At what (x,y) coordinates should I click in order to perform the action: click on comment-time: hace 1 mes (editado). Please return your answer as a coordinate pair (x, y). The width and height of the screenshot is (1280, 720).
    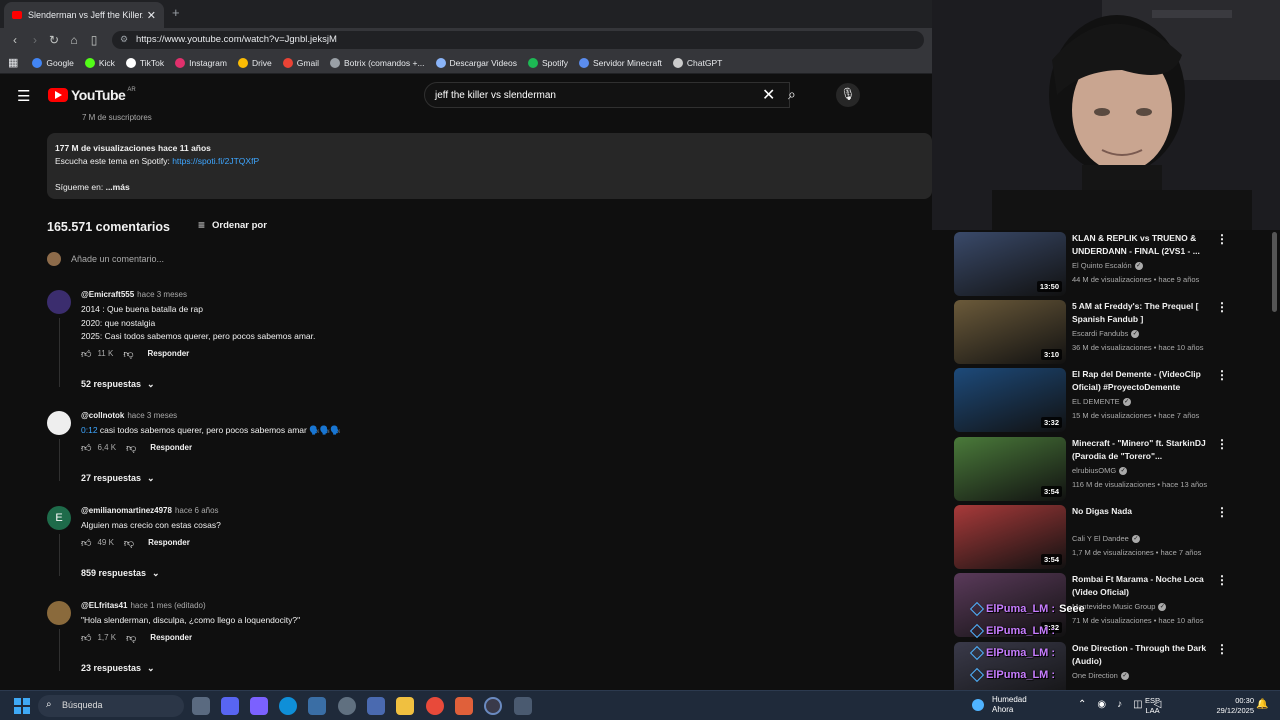
    Looking at the image, I should click on (167, 605).